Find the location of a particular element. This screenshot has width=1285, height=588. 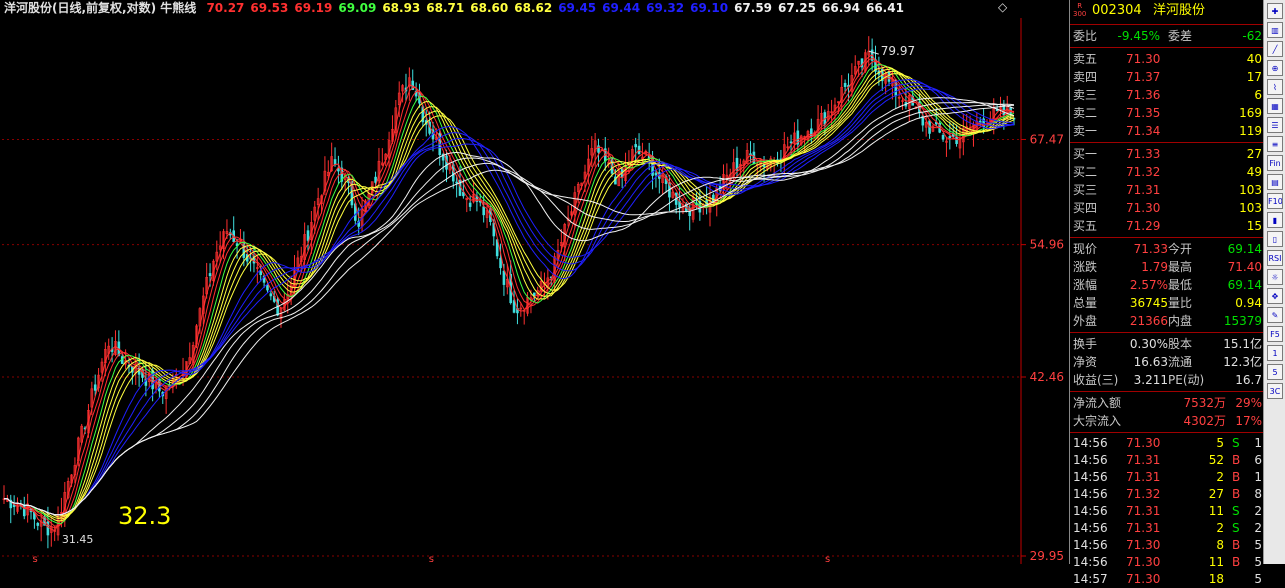

ma-value: 67.59 is located at coordinates (753, 8).